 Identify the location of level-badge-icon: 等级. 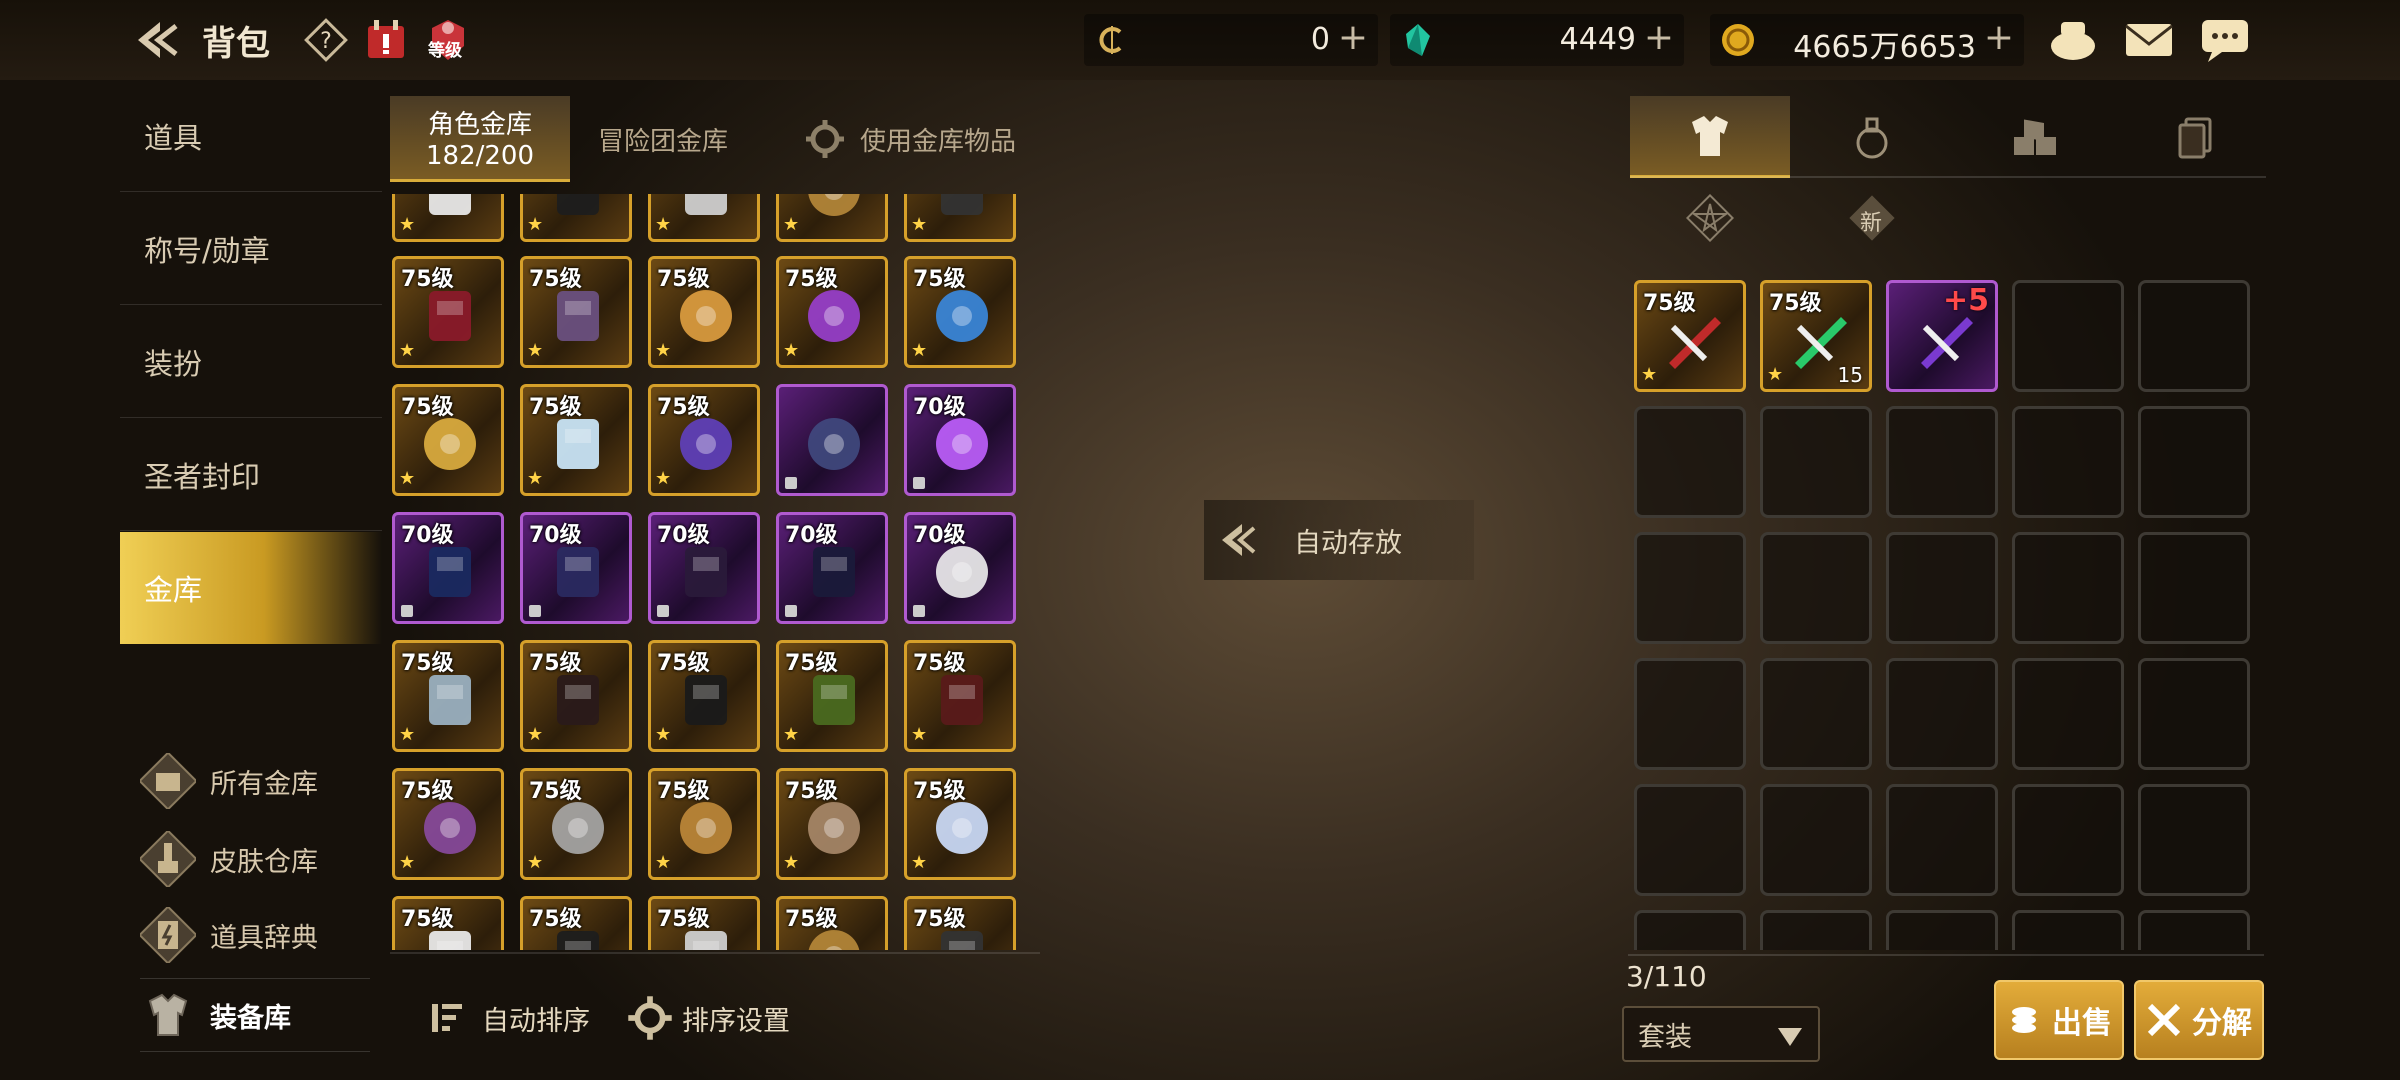
(448, 40).